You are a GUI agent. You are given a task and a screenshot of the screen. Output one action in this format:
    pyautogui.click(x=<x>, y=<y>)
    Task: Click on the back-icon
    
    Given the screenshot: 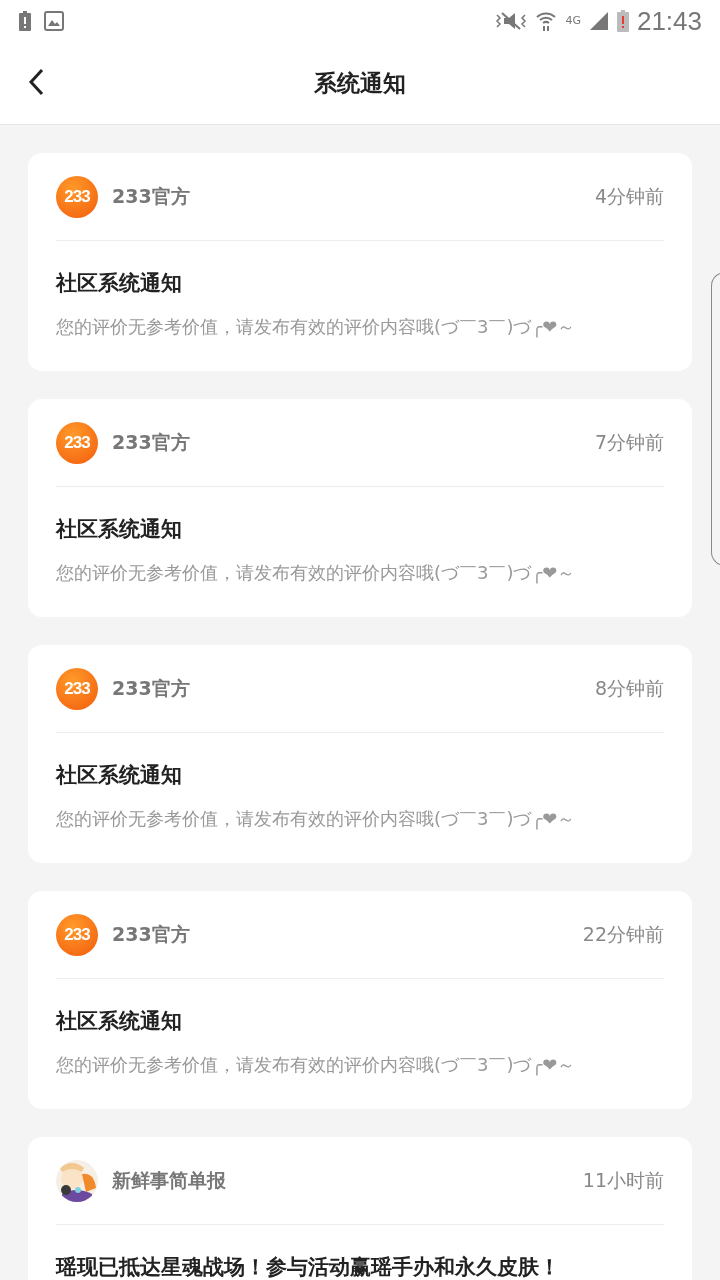 What is the action you would take?
    pyautogui.click(x=36, y=82)
    